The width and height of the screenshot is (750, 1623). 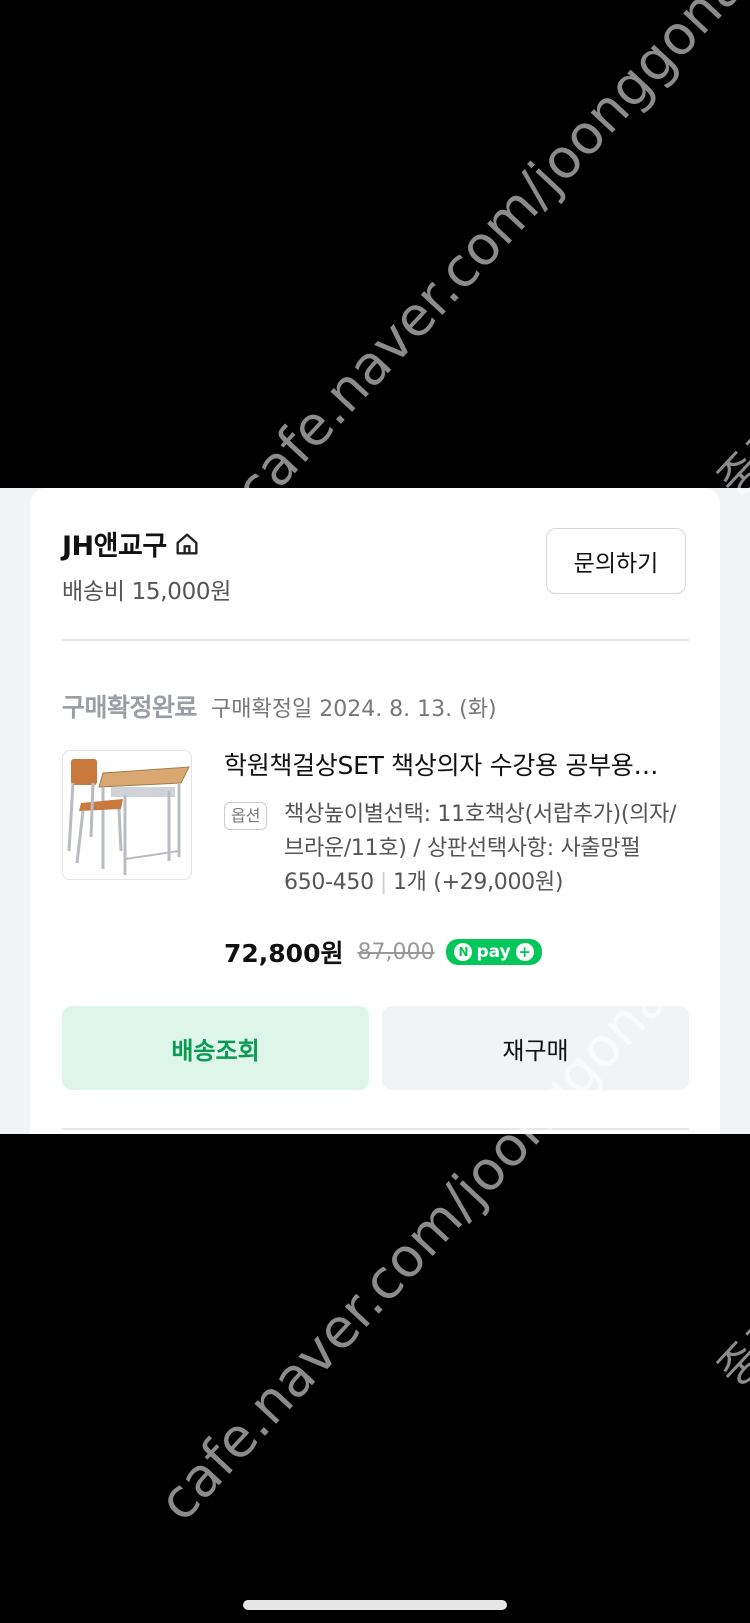 What do you see at coordinates (215, 1048) in the screenshot?
I see `track-delivery-button: 배송조회` at bounding box center [215, 1048].